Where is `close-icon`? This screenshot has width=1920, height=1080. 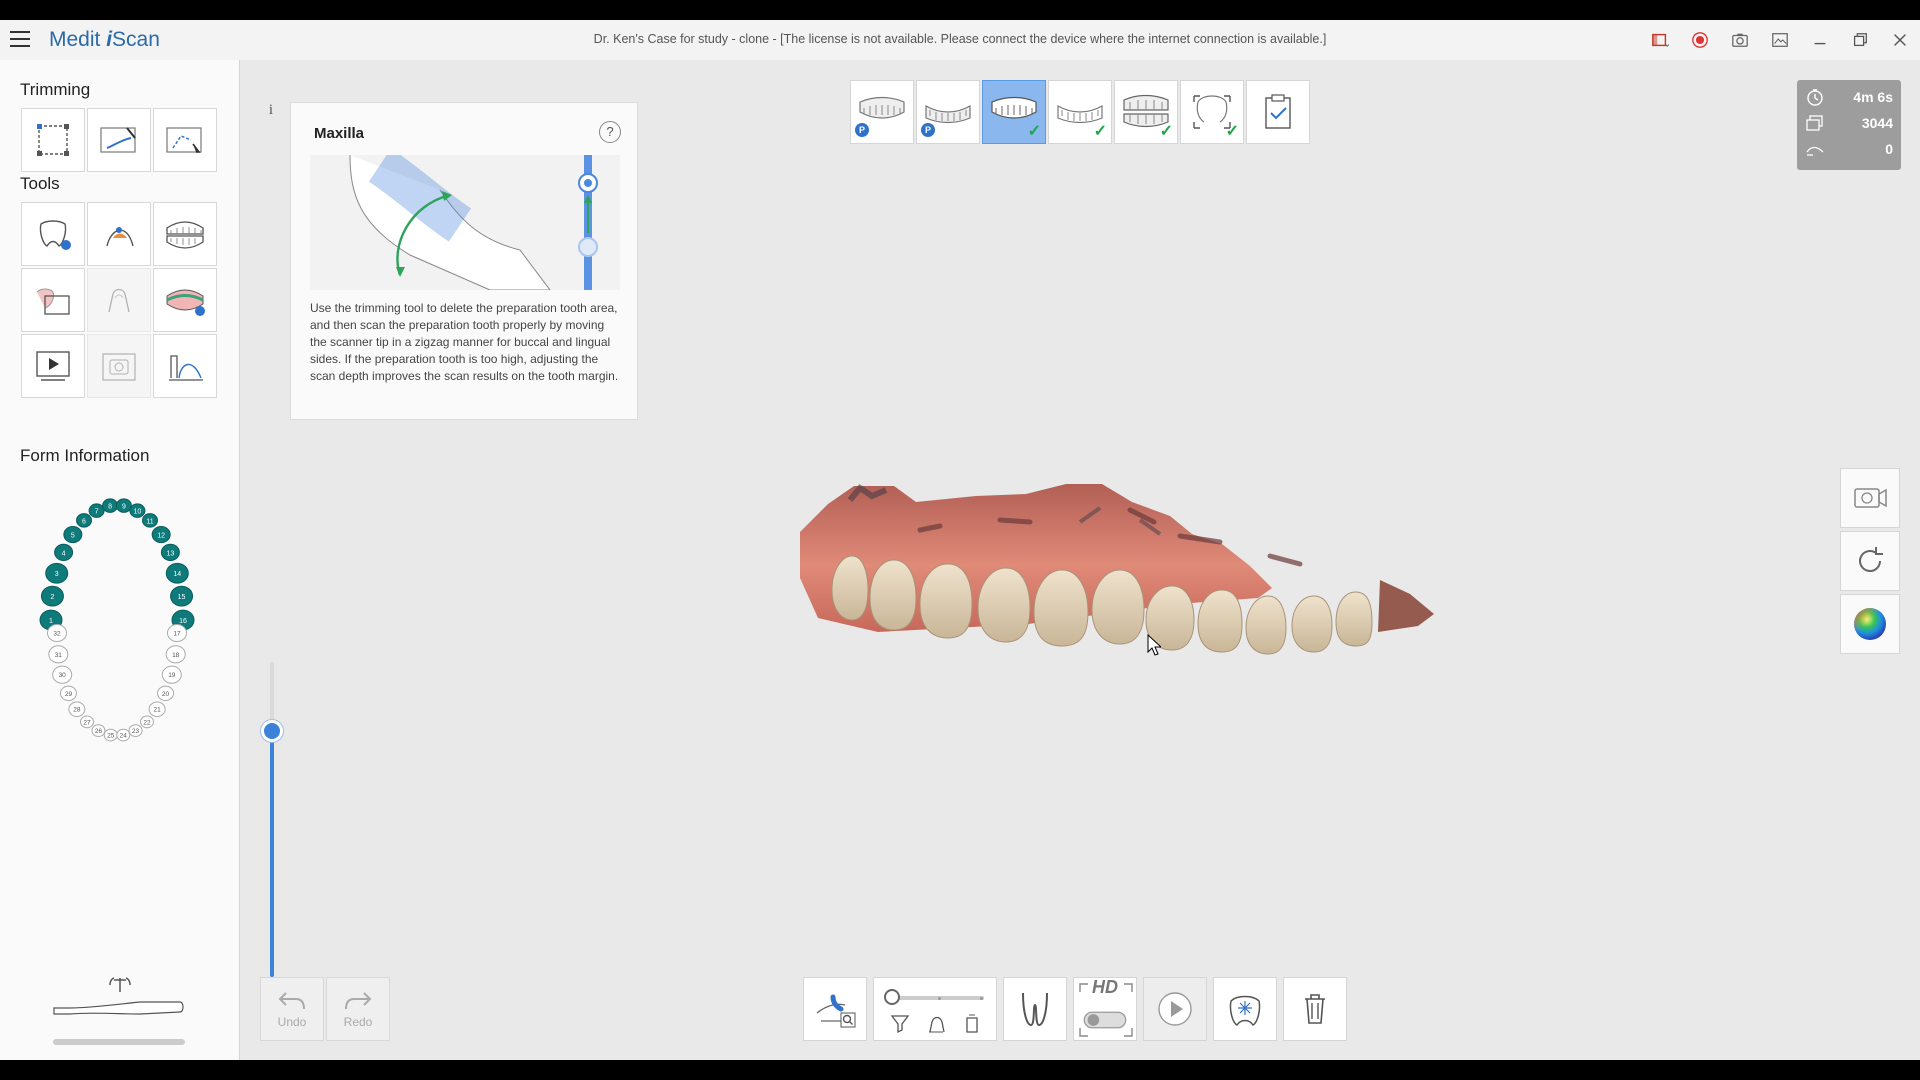
close-icon is located at coordinates (1900, 40).